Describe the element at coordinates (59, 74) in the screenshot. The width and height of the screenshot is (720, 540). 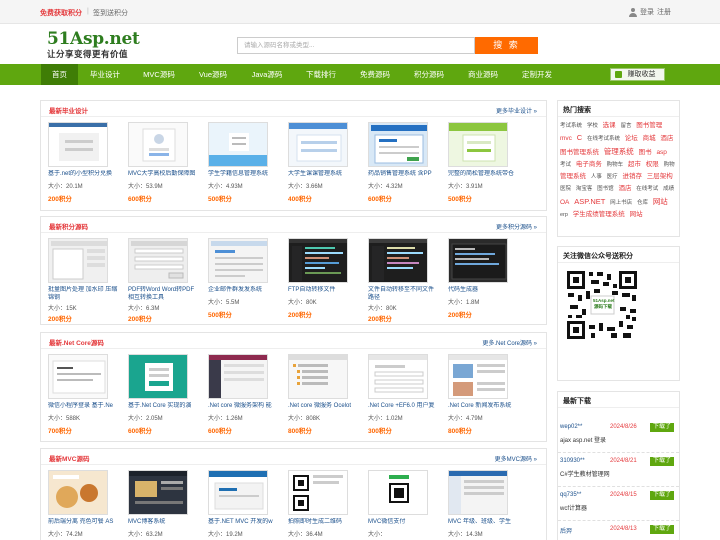
I see `nav-home: 首页` at that location.